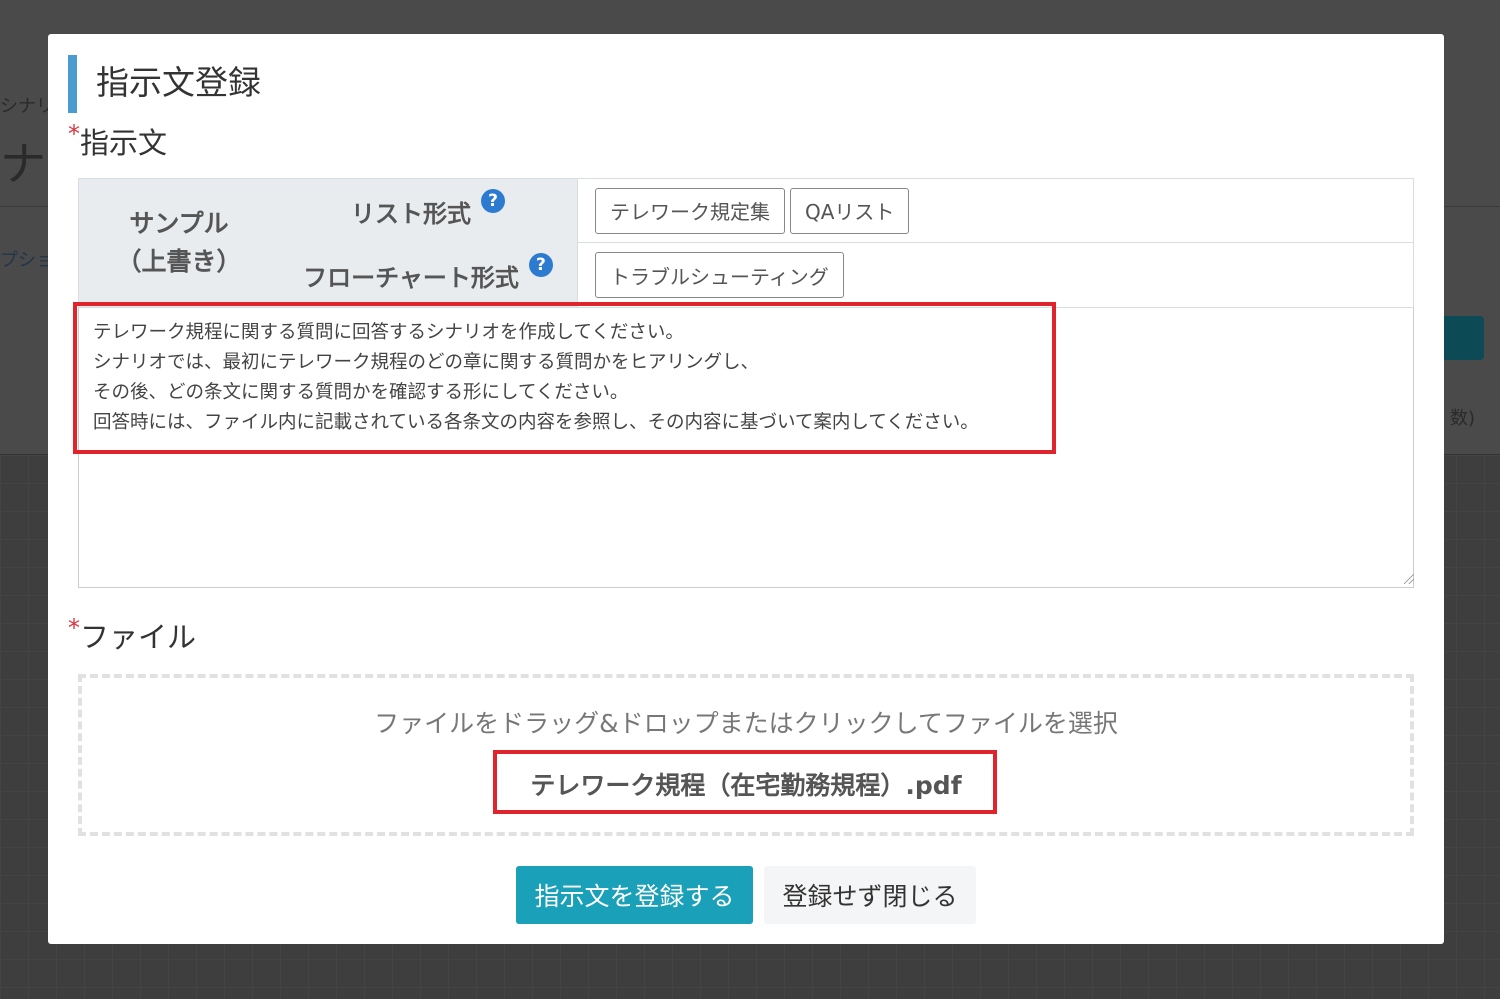 This screenshot has width=1500, height=999. I want to click on flowchart-format-cell: フローチャート形式 ?, so click(428, 275).